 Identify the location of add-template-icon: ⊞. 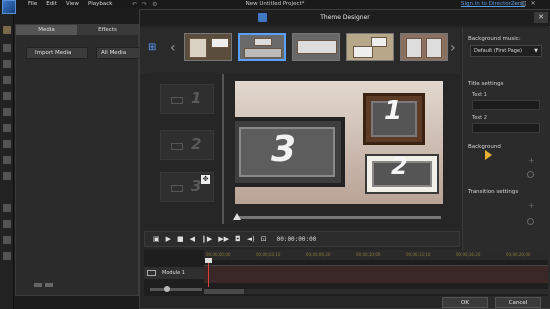
(154, 48).